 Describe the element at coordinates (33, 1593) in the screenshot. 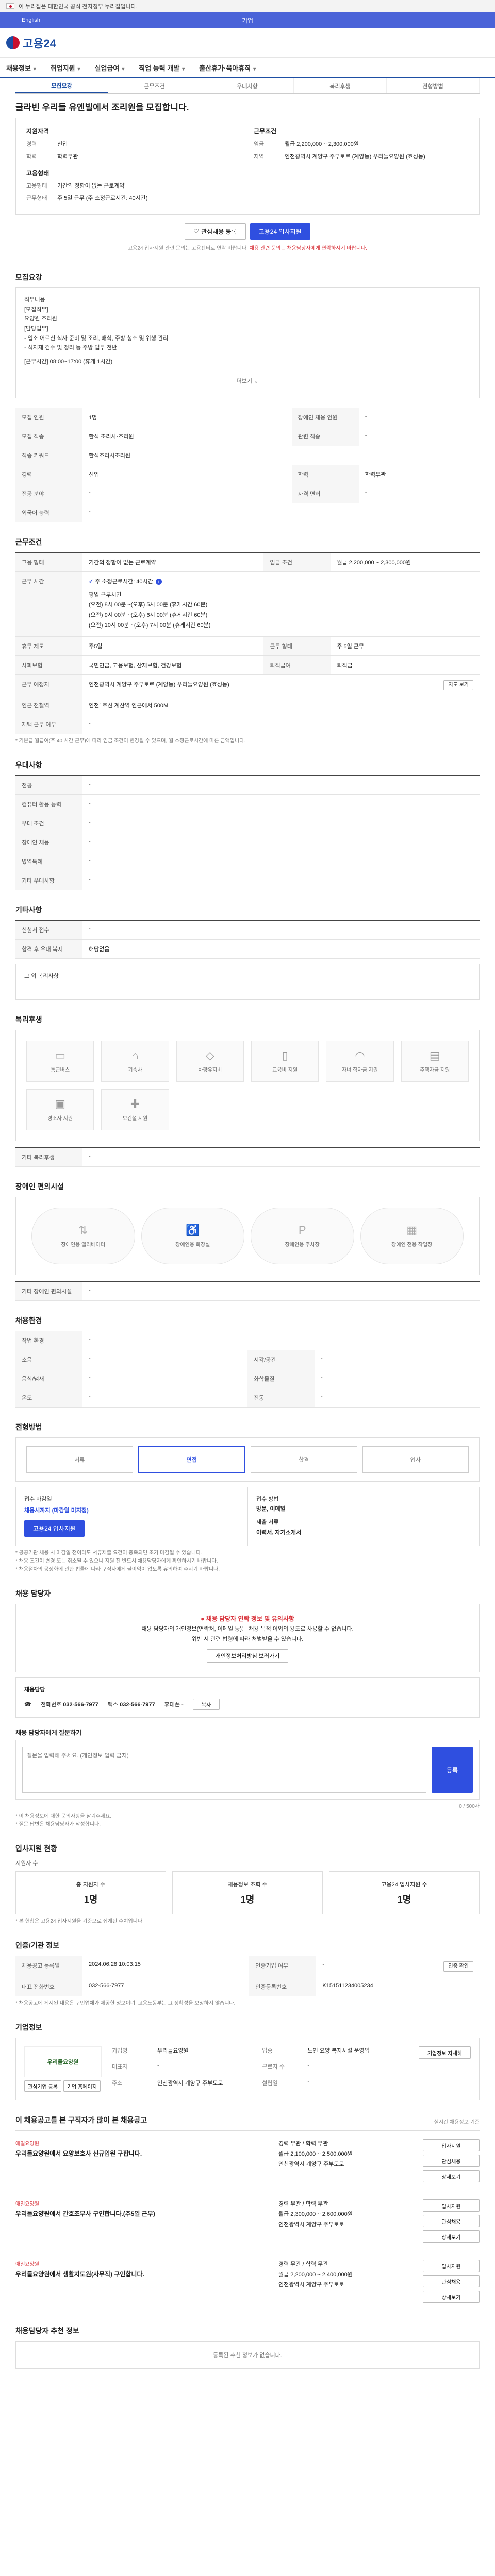

I see `section-title: 채용 담당자` at that location.